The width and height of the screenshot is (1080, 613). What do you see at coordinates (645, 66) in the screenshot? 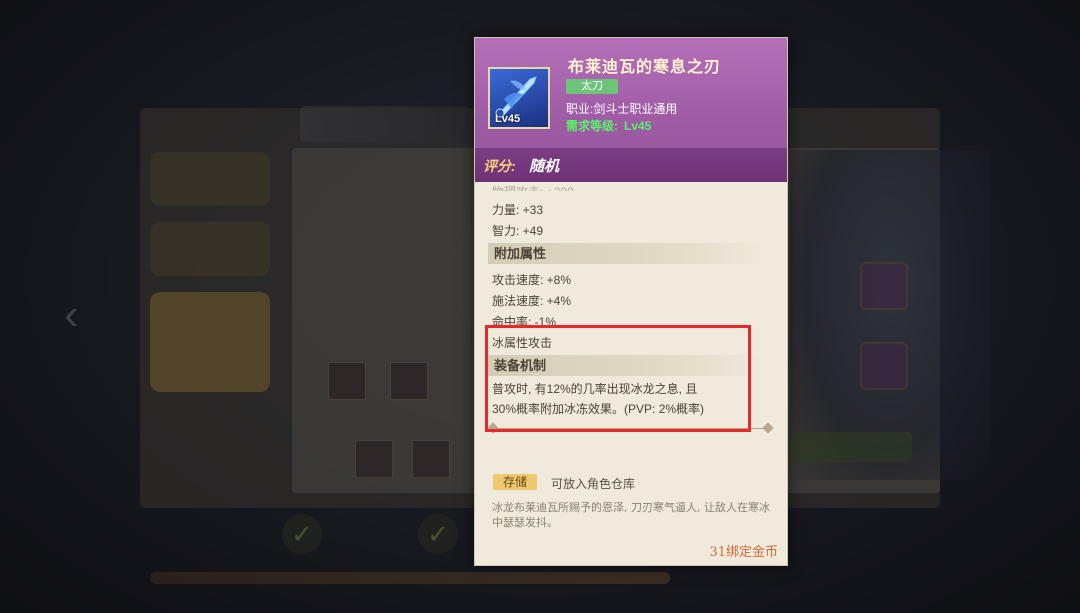
I see `item-name: 布莱迪瓦的寒息之刃` at bounding box center [645, 66].